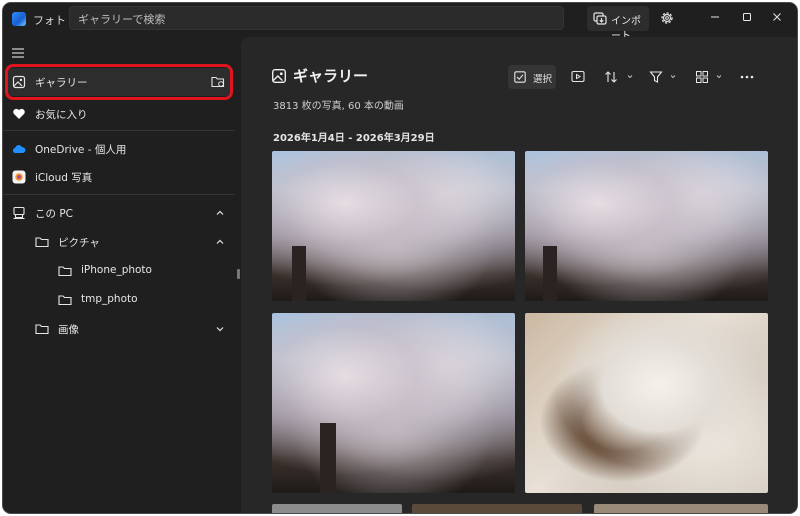 This screenshot has height=516, width=800. Describe the element at coordinates (747, 77) in the screenshot. I see `more-options-icon` at that location.